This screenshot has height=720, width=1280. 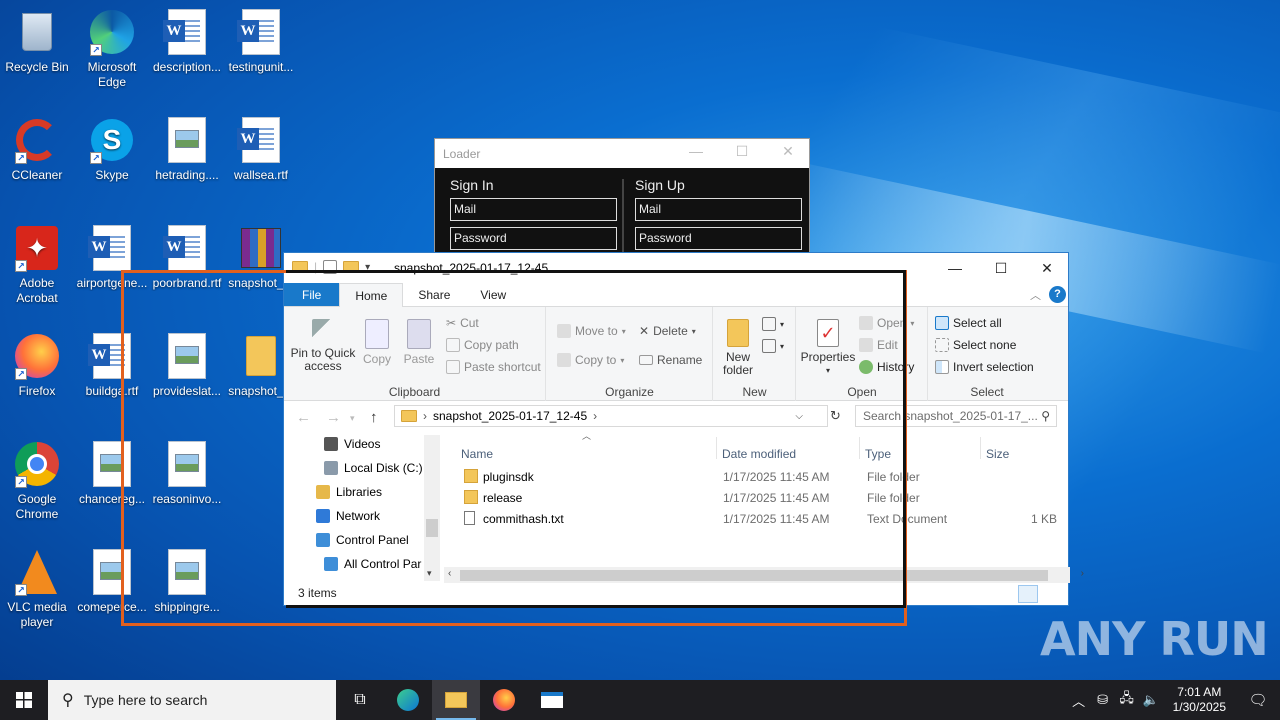 I want to click on signin-password-field: Password, so click(x=533, y=238).